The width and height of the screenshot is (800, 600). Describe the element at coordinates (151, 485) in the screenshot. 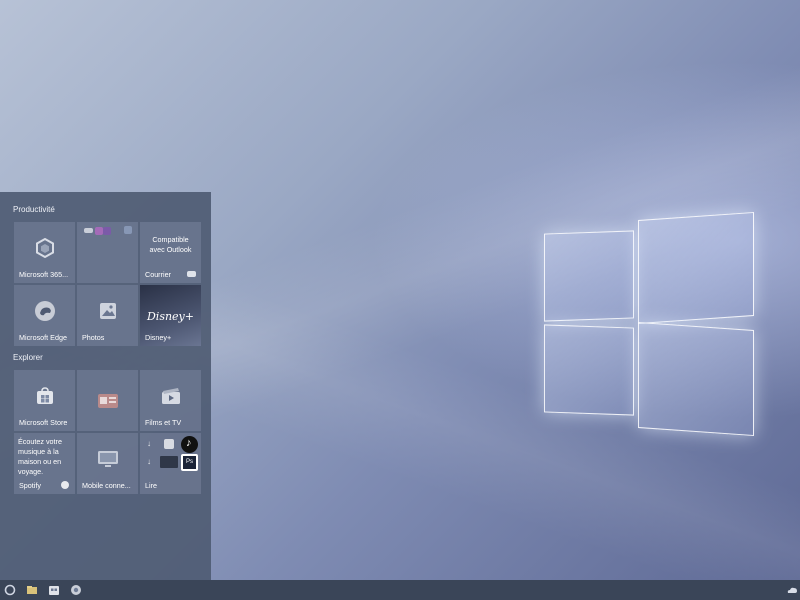

I see `tile-label: Lire` at that location.